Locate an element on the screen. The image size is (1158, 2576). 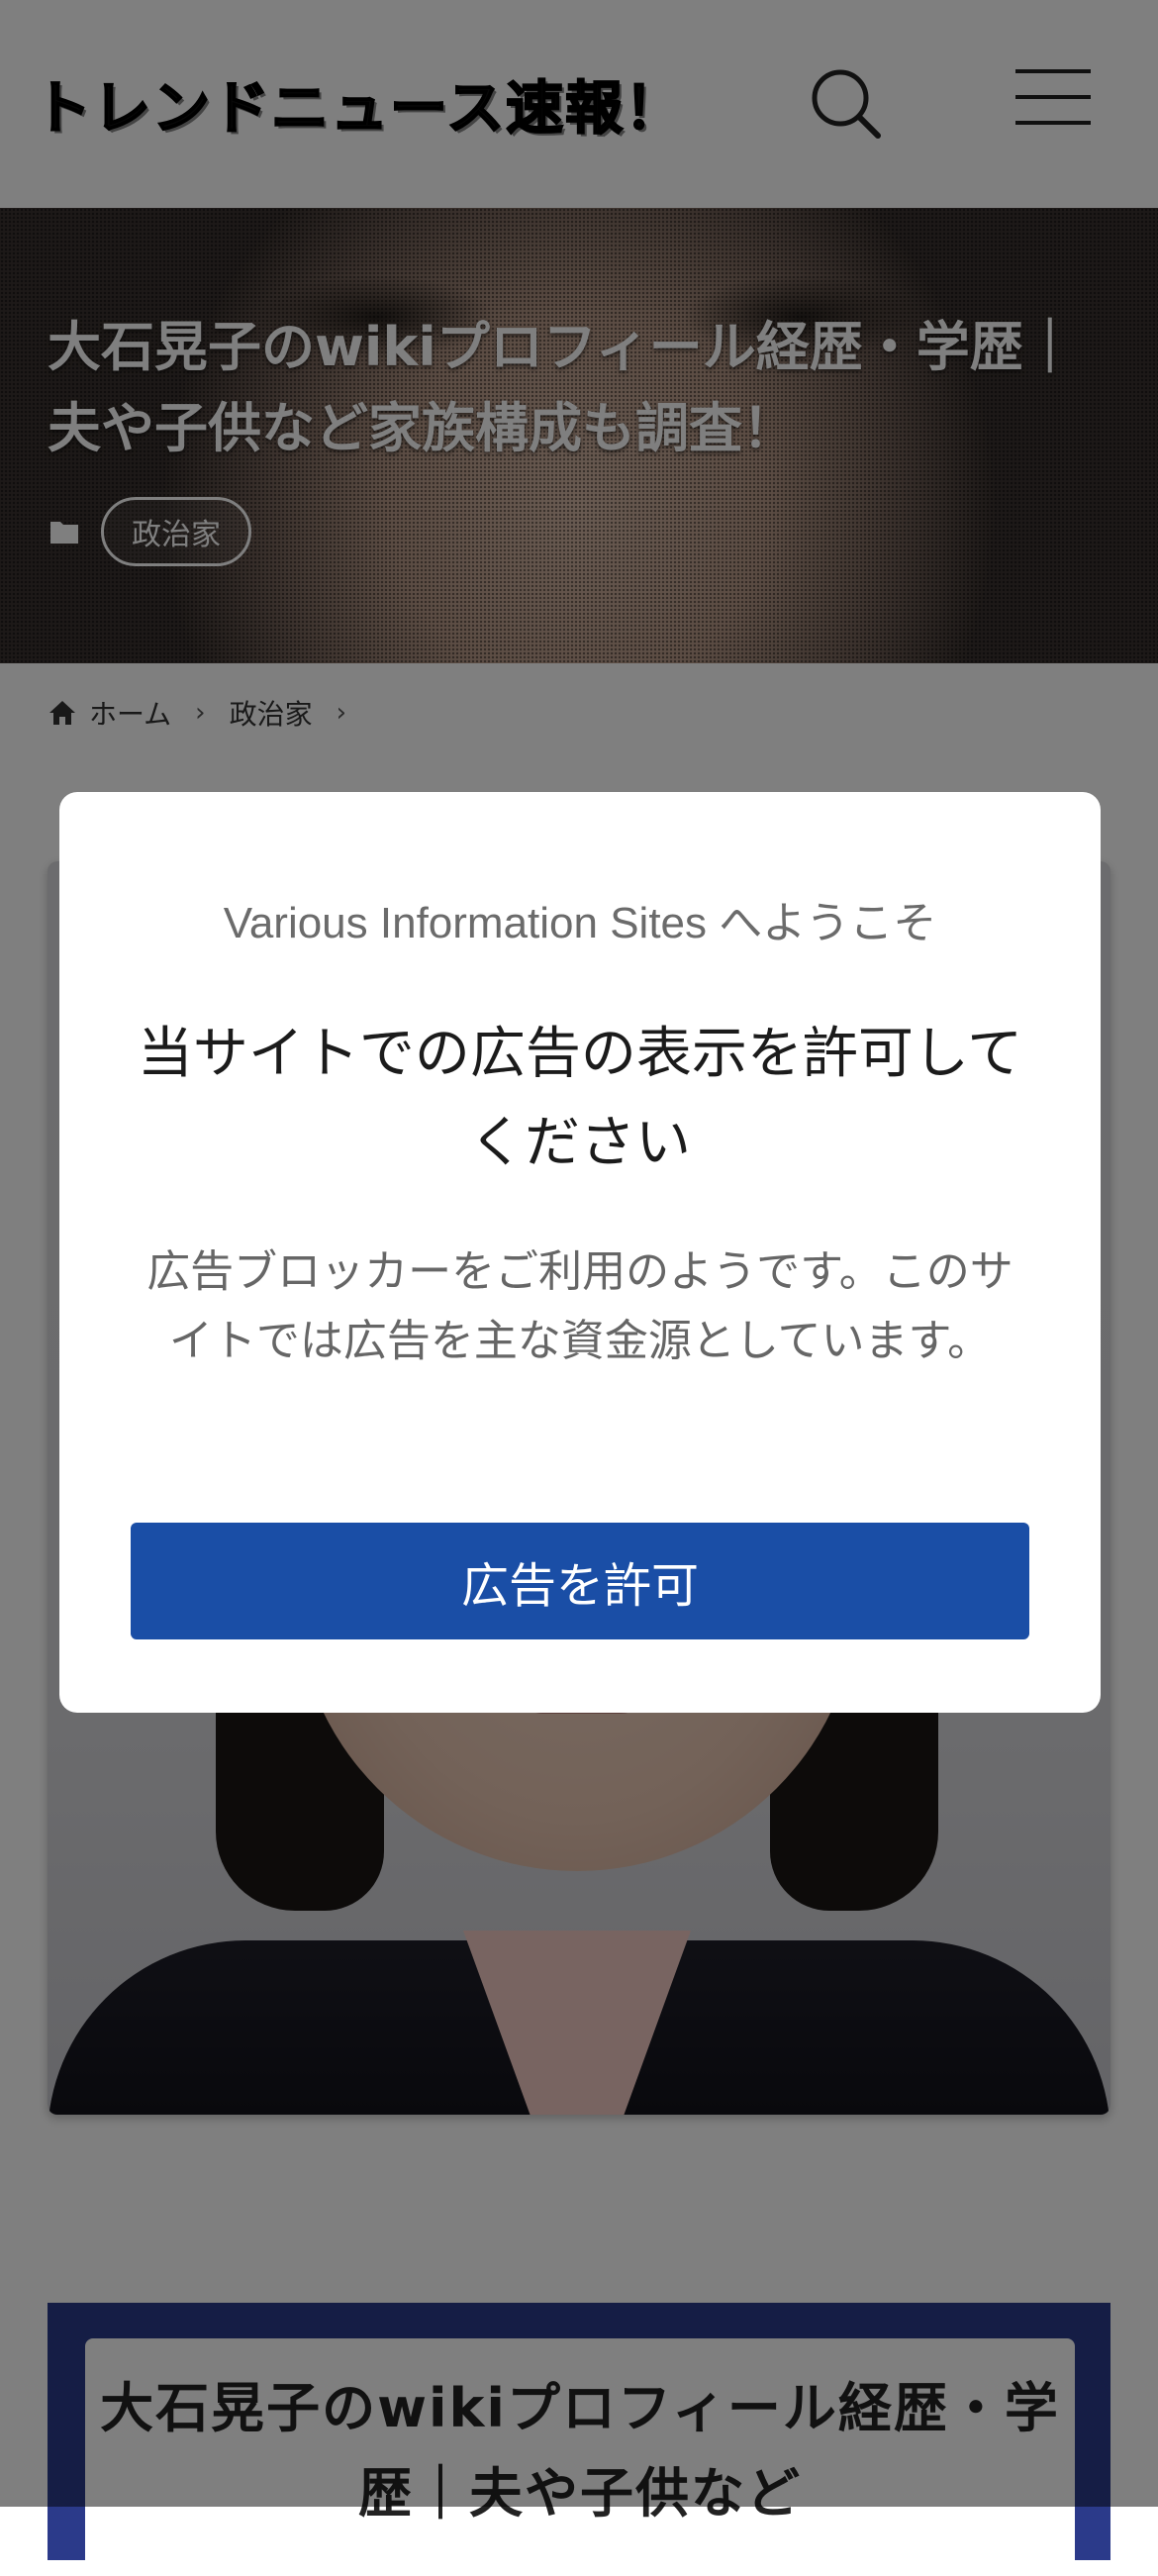
allow-ads-button: 広告を許可 is located at coordinates (580, 1581).